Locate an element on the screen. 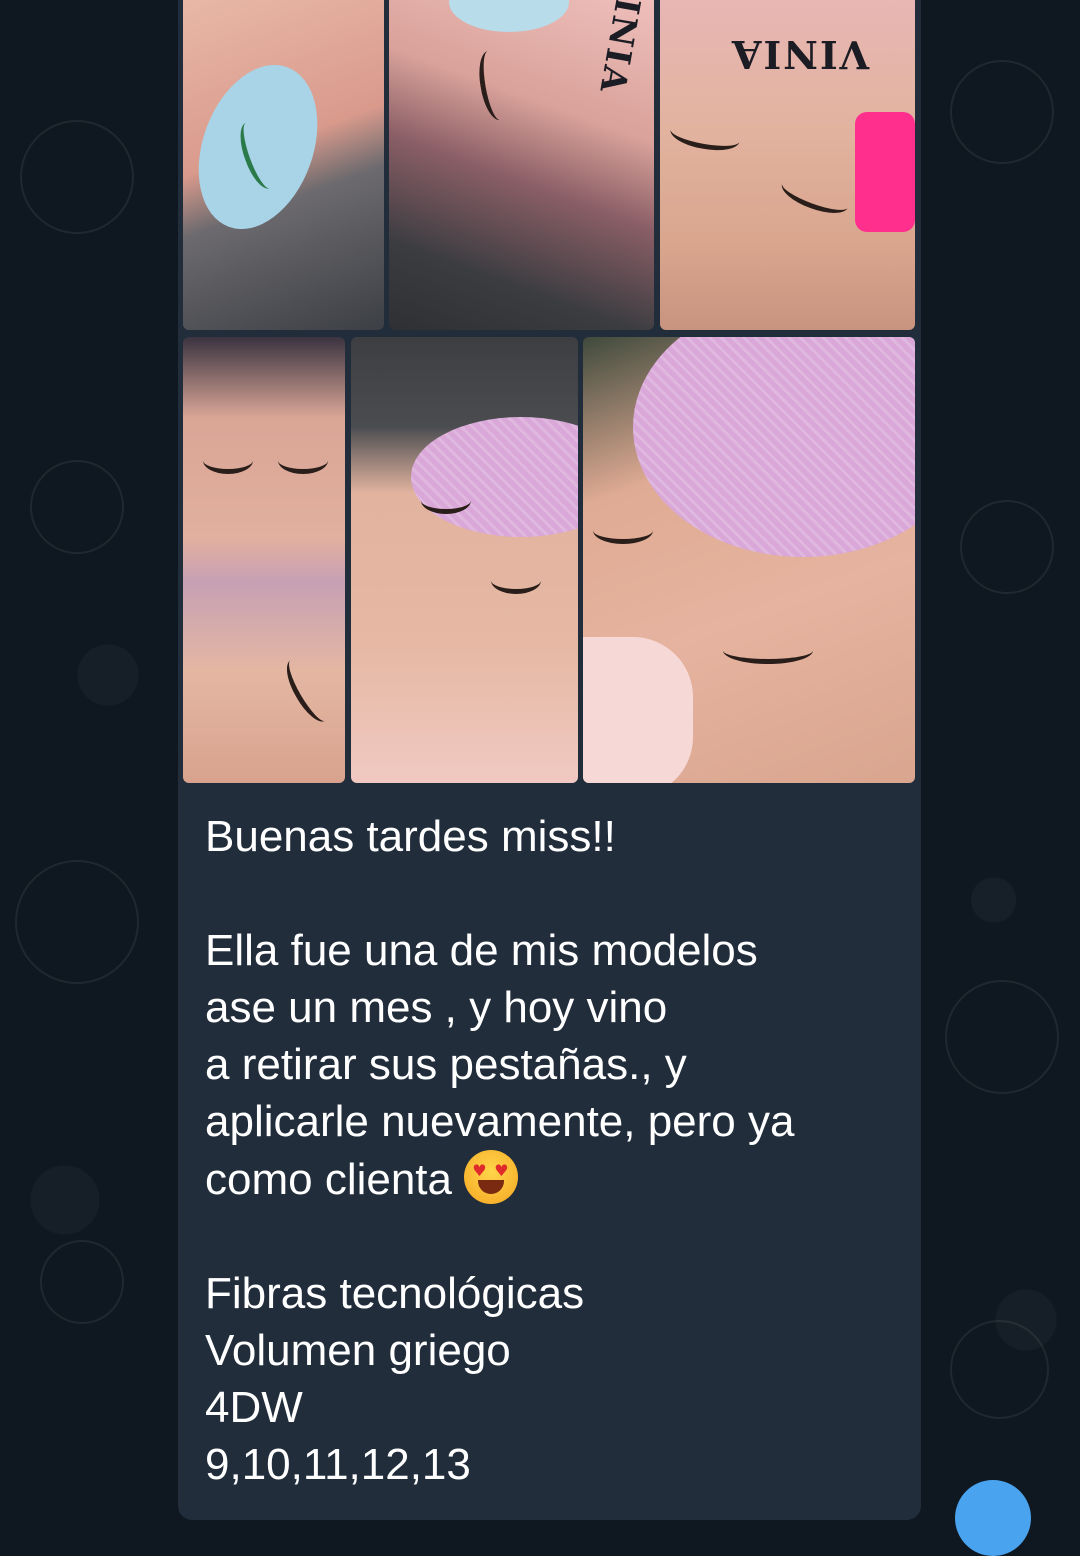 Image resolution: width=1080 pixels, height=1556 pixels. shirt-print: VINIA is located at coordinates (800, 54).